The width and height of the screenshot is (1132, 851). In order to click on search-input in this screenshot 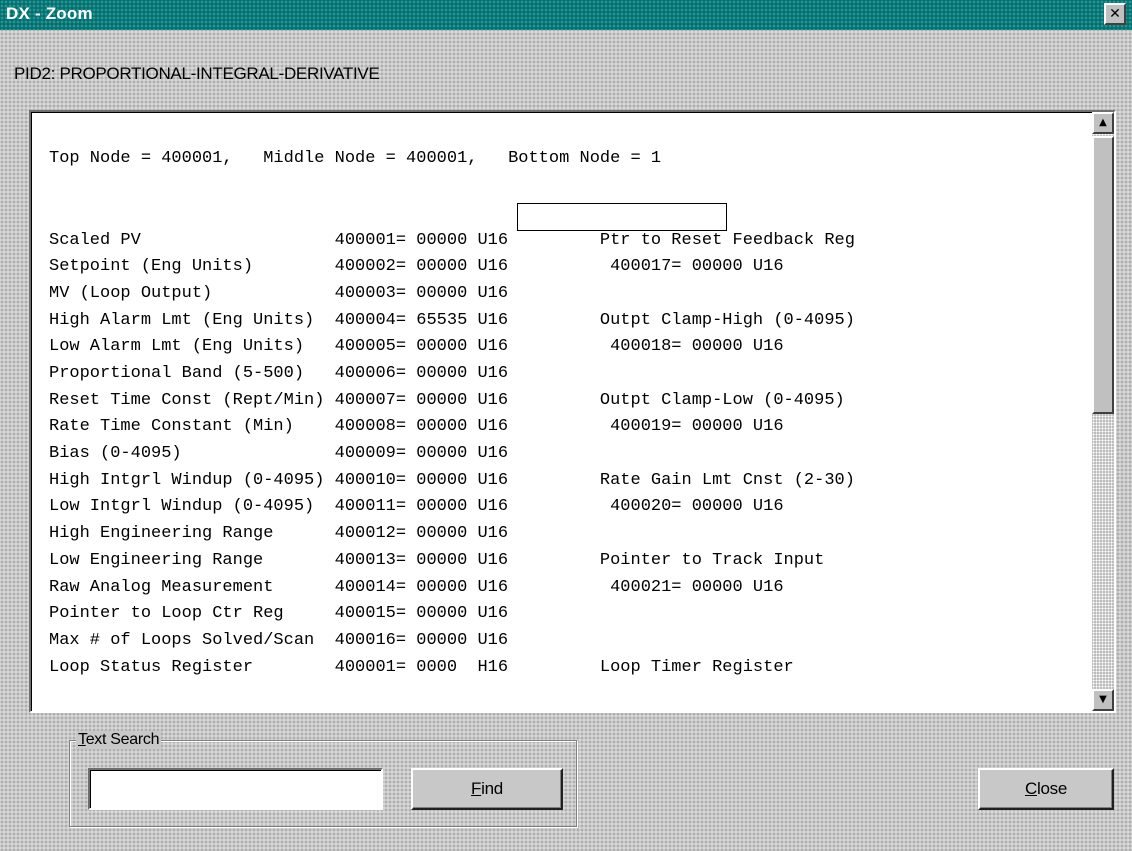, I will do `click(235, 789)`.